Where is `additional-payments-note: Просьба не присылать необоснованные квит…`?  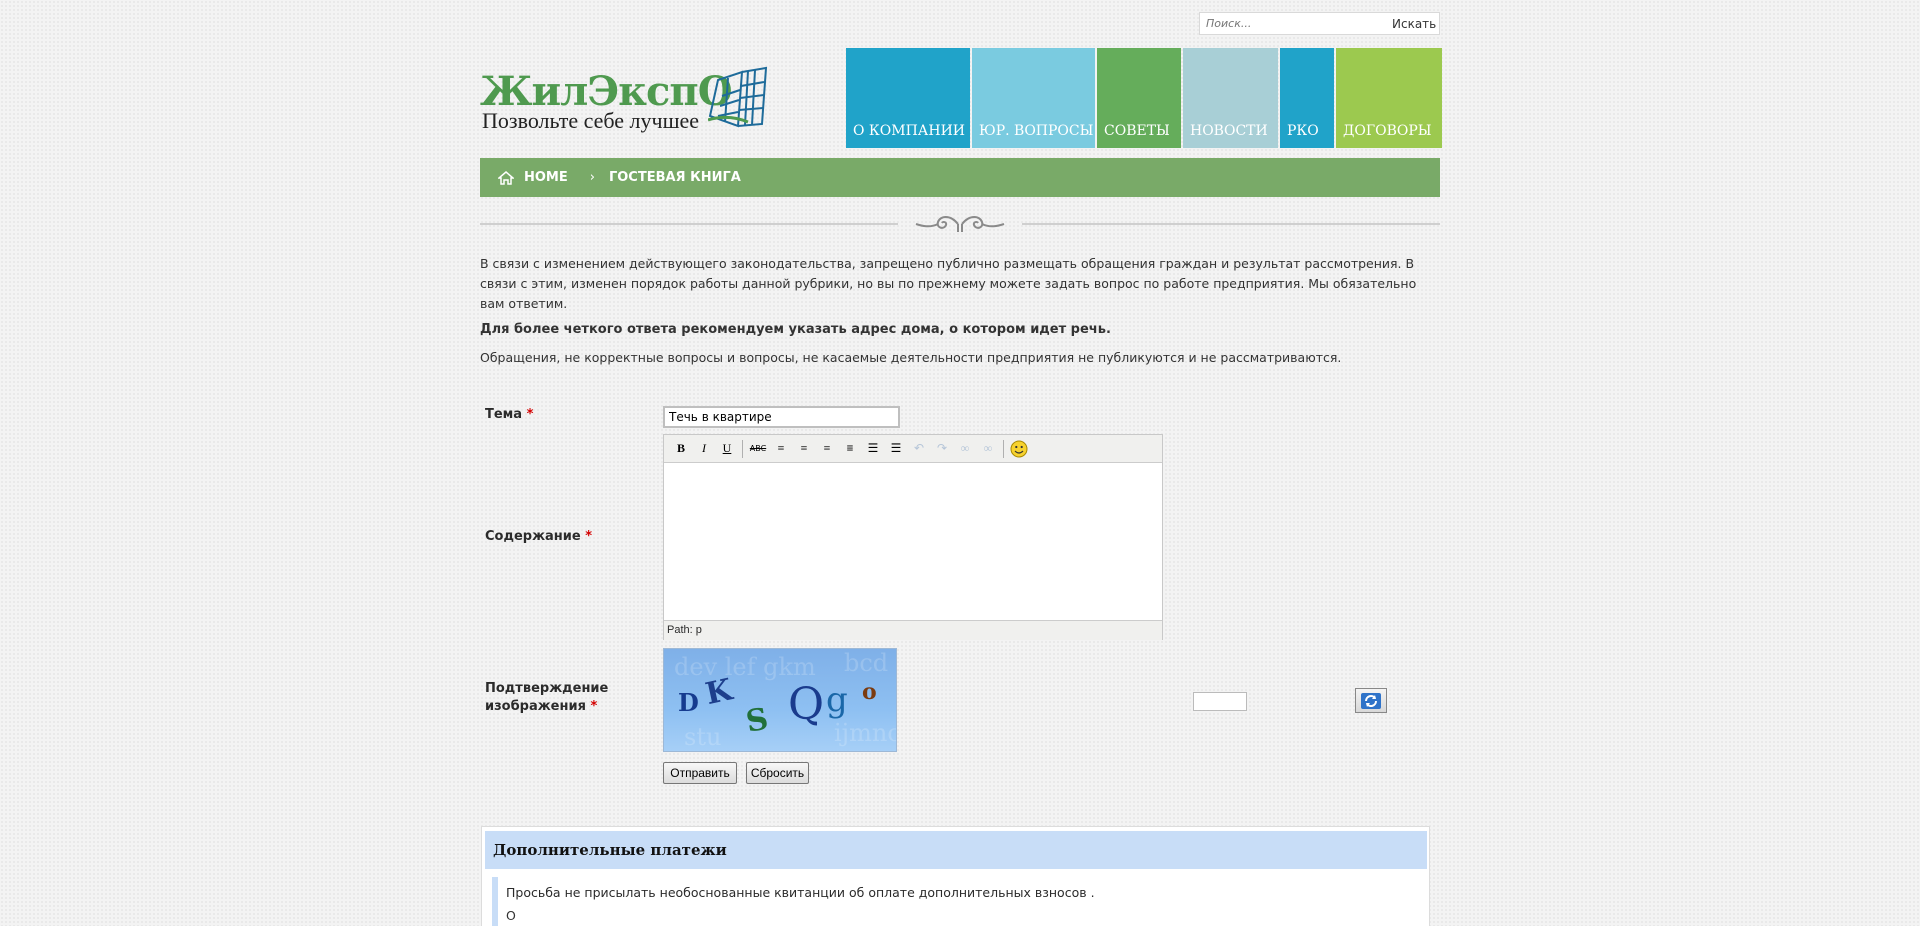
additional-payments-note: Просьба не присылать необоснованные квит… is located at coordinates (960, 901).